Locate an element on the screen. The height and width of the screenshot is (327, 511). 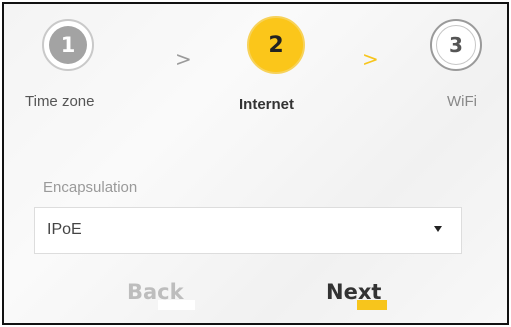
step-2-label: Internet is located at coordinates (267, 104).